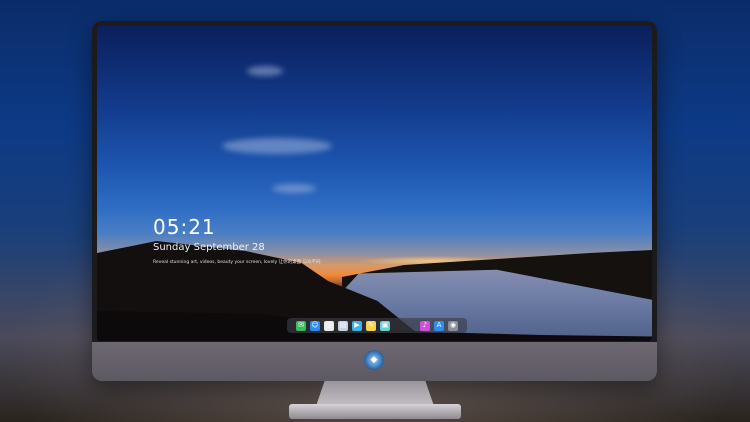  I want to click on notes-icon: ✎, so click(371, 325).